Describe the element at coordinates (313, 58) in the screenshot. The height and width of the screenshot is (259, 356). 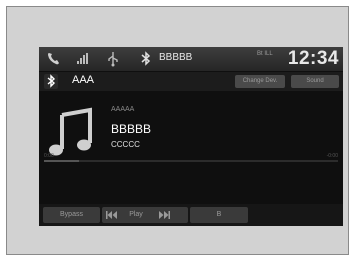
I see `clock: 12:34` at that location.